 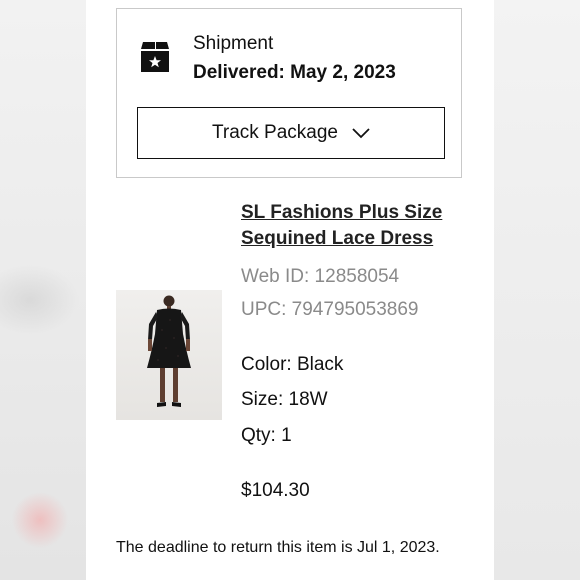 What do you see at coordinates (537, 290) in the screenshot?
I see `background-right` at bounding box center [537, 290].